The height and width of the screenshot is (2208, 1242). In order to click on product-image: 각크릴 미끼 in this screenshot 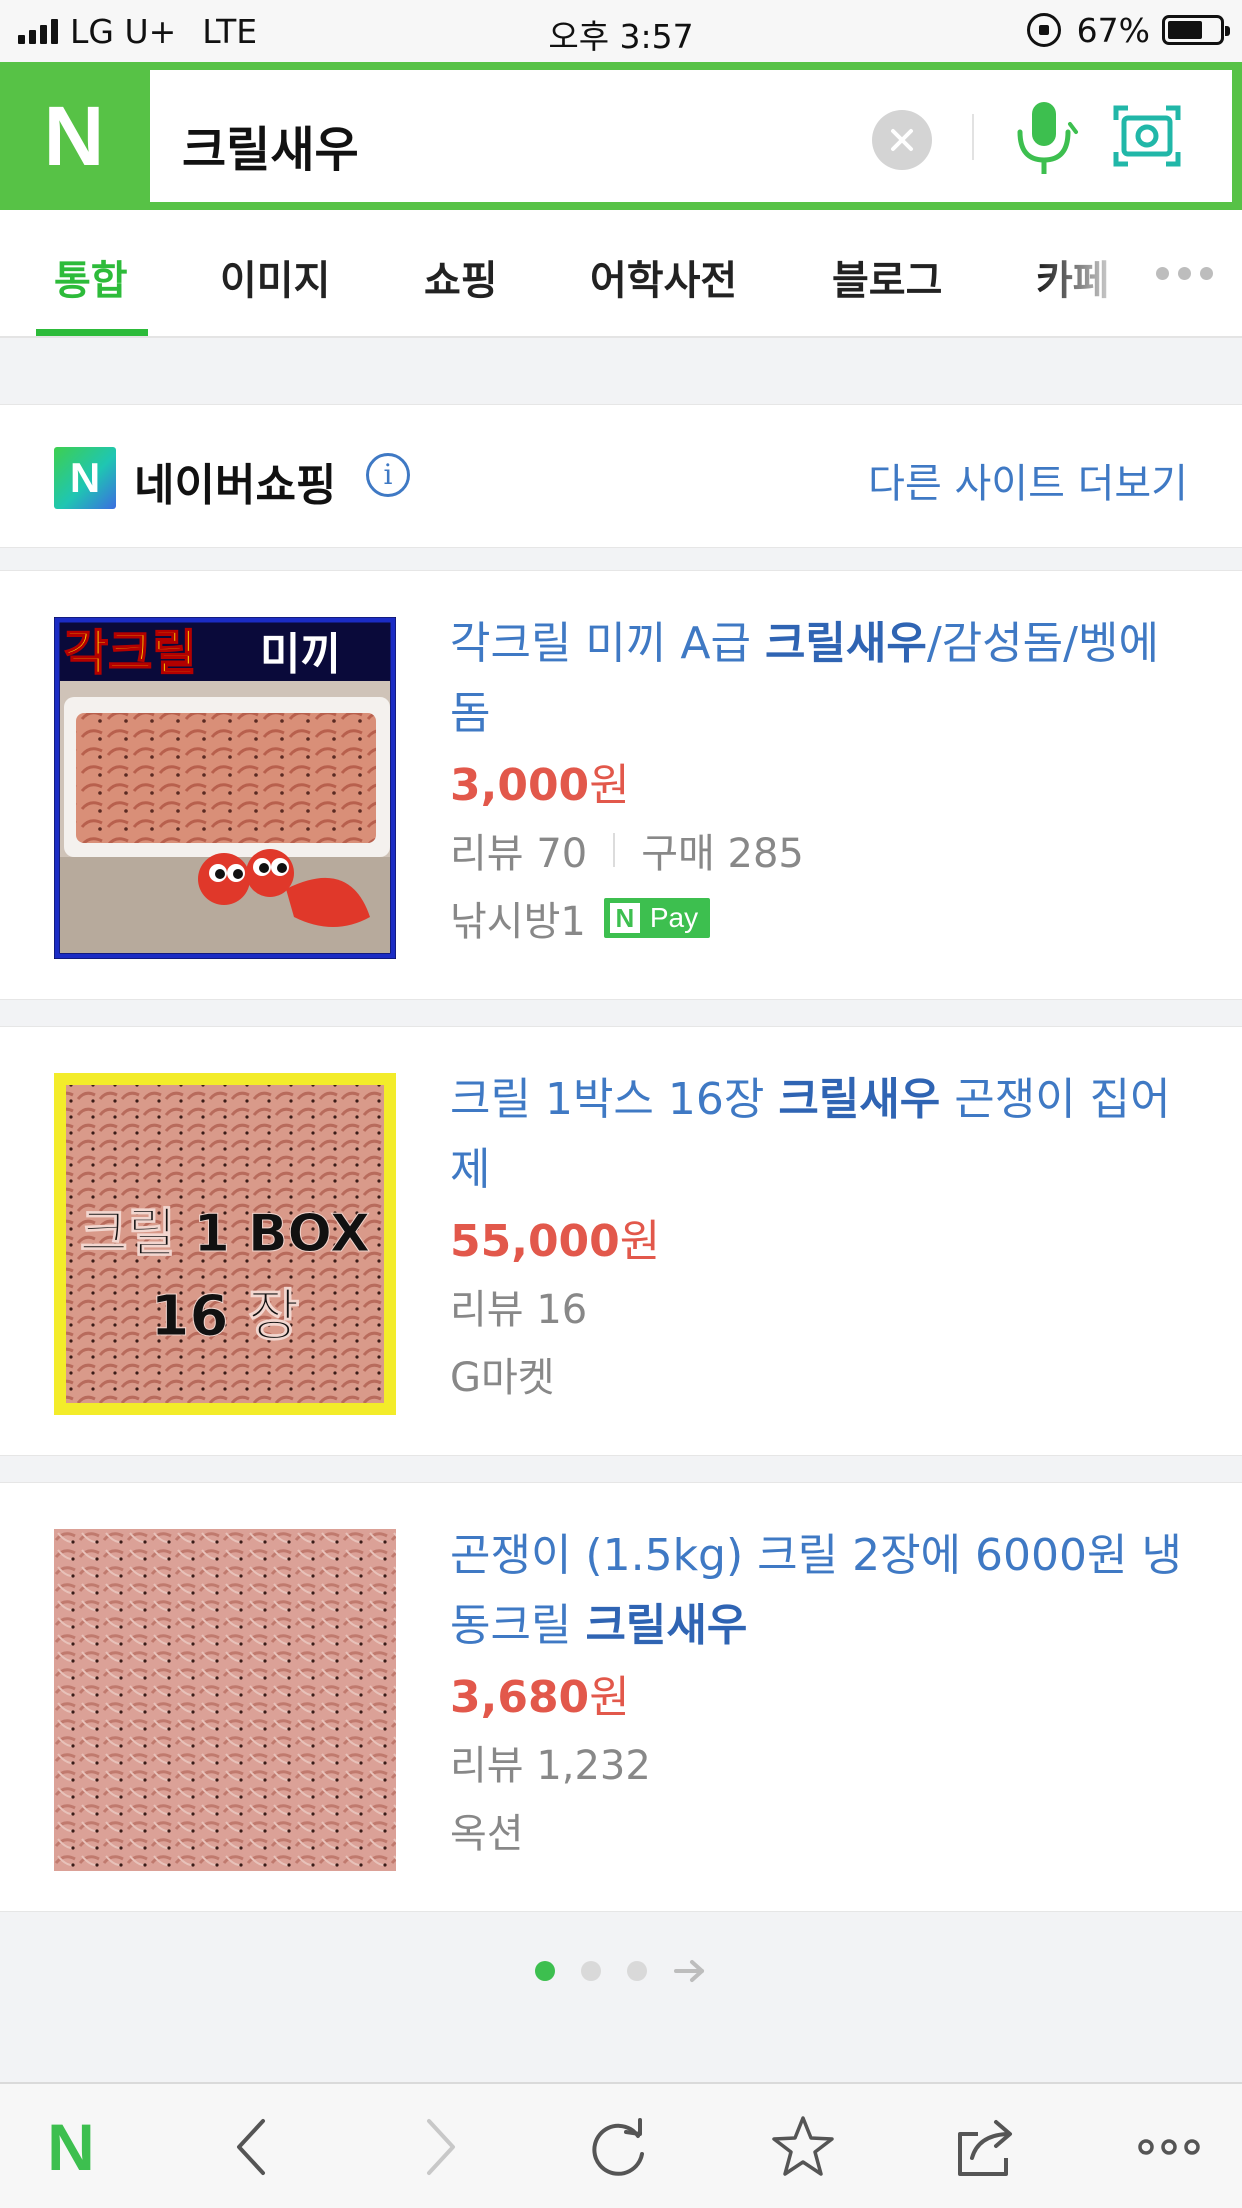, I will do `click(225, 788)`.